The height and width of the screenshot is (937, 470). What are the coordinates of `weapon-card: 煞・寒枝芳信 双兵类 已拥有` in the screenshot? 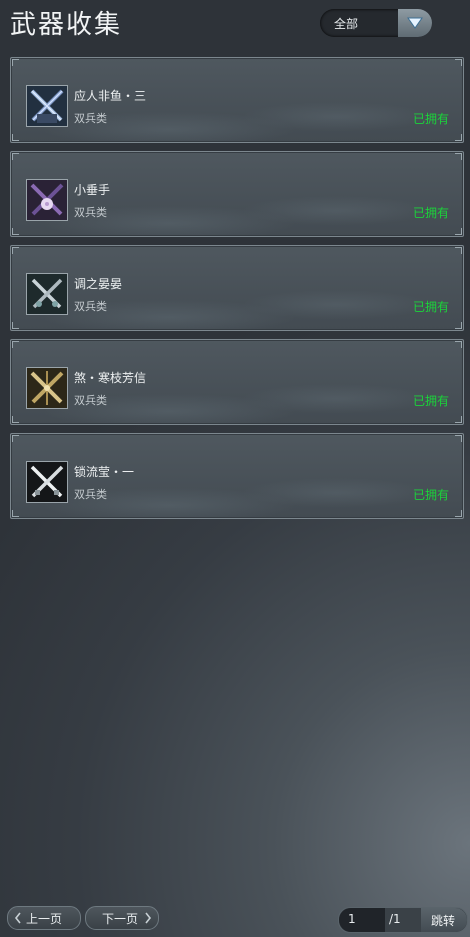 It's located at (237, 382).